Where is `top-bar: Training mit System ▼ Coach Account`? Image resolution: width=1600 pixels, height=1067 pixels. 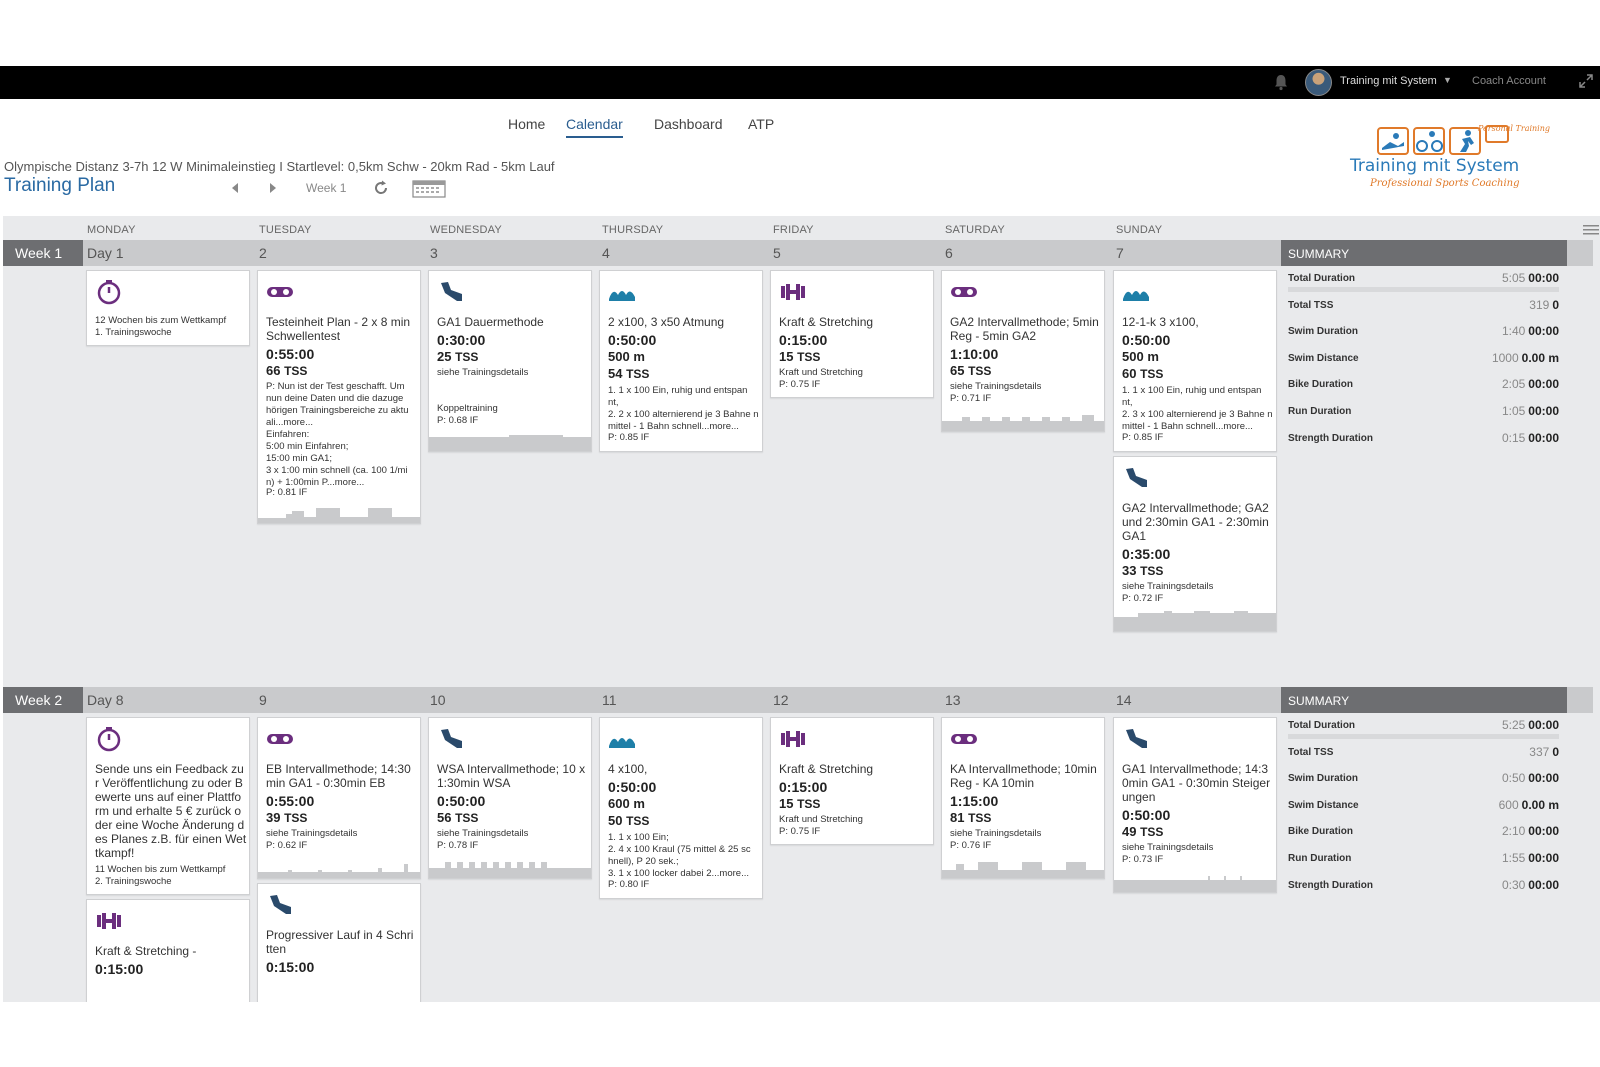 top-bar: Training mit System ▼ Coach Account is located at coordinates (800, 82).